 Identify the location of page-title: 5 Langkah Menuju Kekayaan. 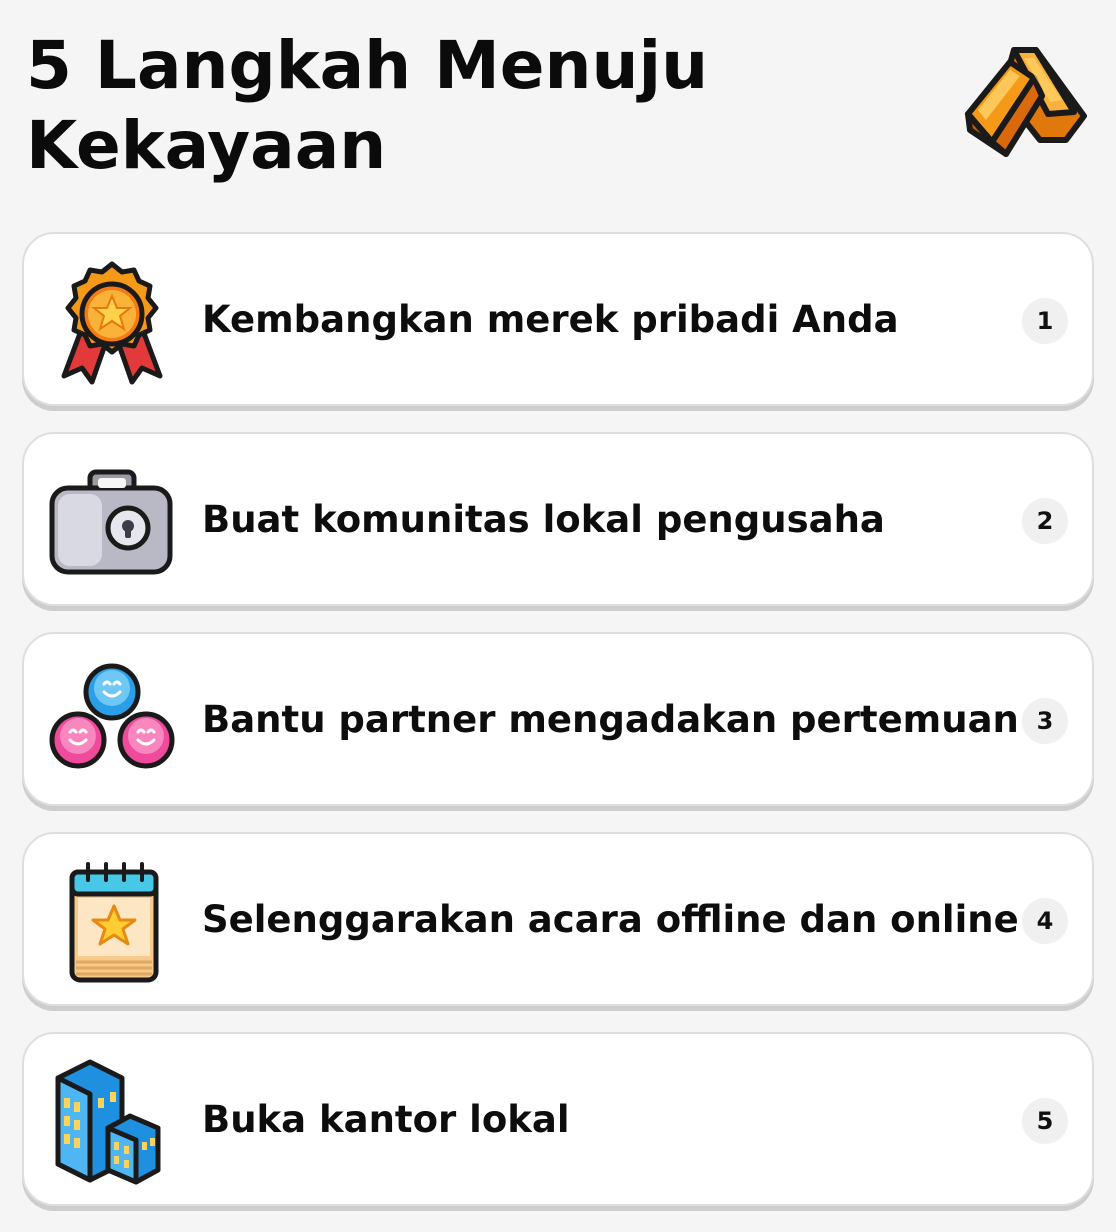
(367, 105).